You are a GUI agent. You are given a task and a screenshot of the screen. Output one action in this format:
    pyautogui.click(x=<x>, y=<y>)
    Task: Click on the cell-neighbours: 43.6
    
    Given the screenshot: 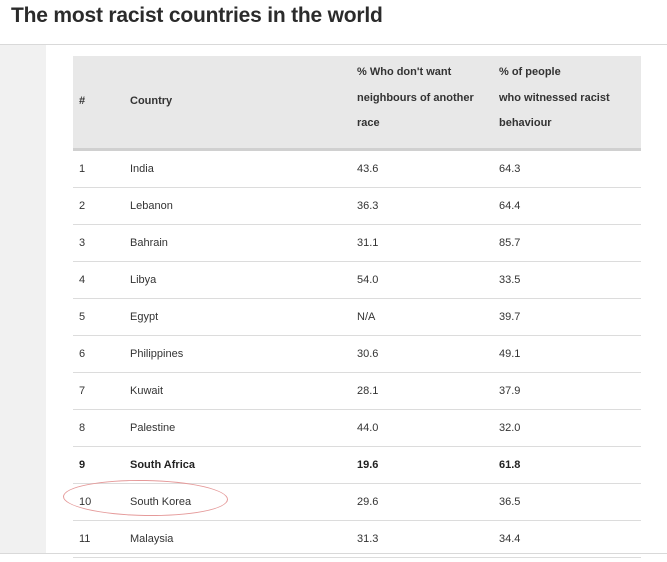 What is the action you would take?
    pyautogui.click(x=428, y=168)
    